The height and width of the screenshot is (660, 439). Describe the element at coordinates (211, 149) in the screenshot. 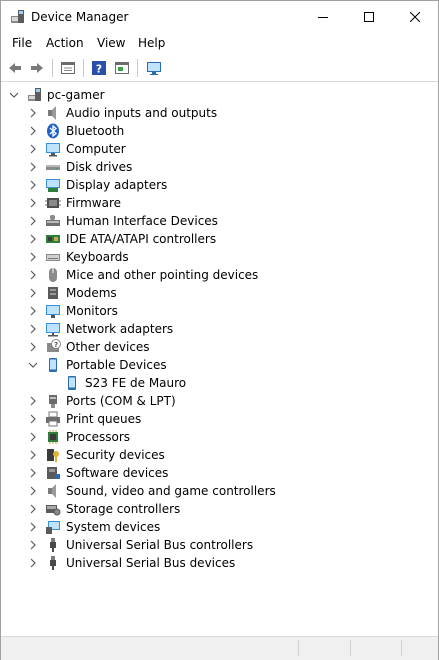

I see `tree-node-category: Computer` at that location.